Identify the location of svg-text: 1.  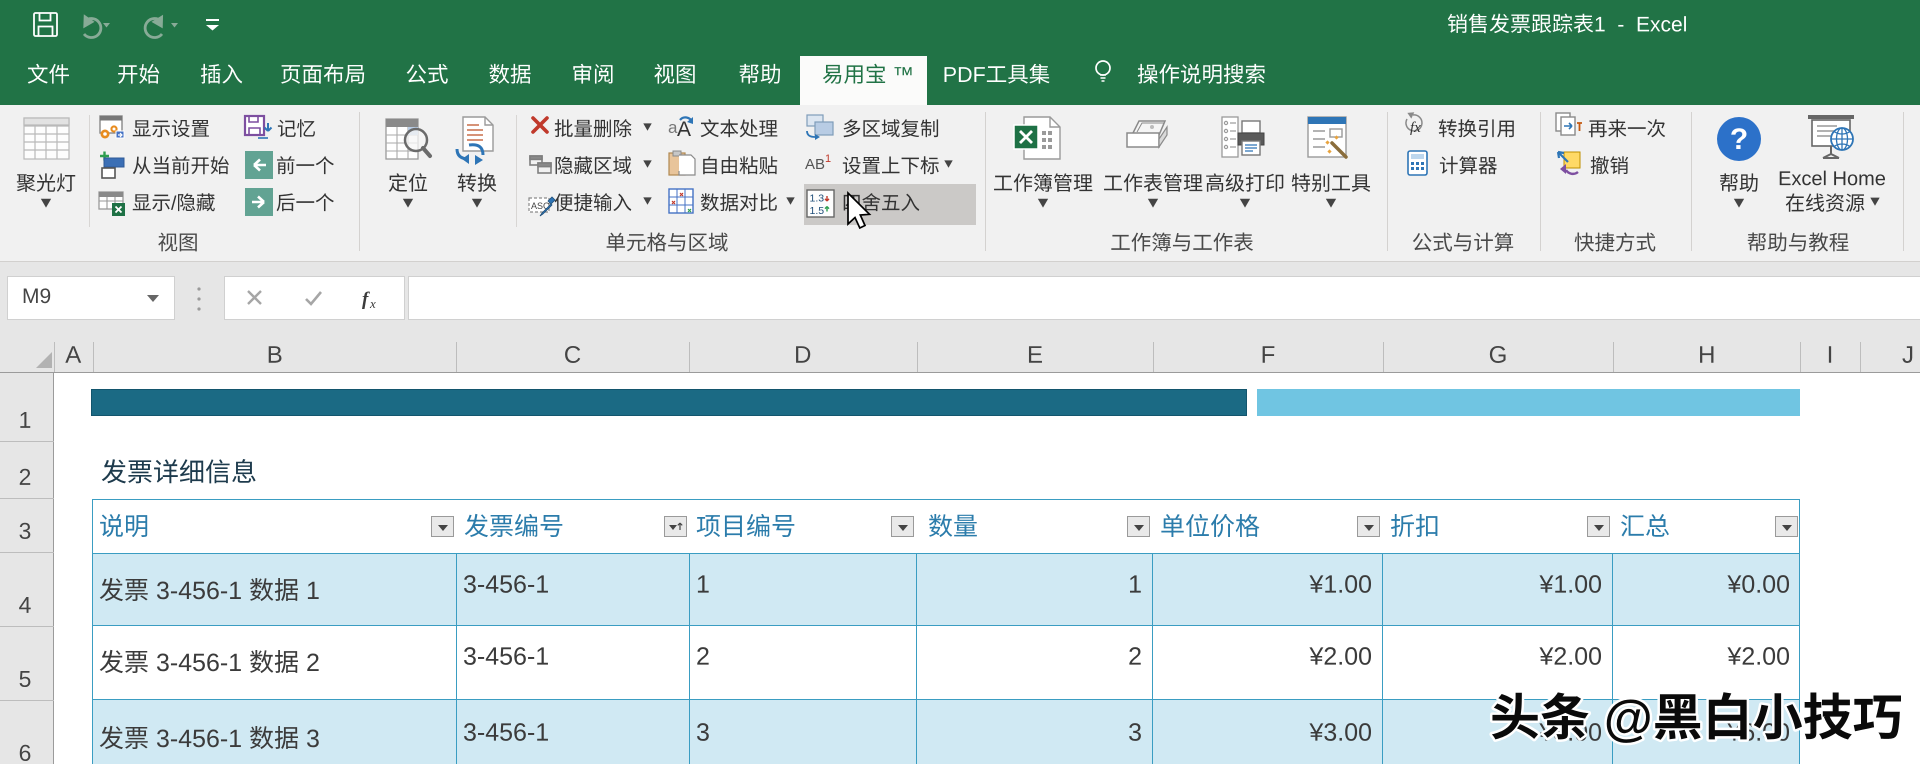
(828, 159).